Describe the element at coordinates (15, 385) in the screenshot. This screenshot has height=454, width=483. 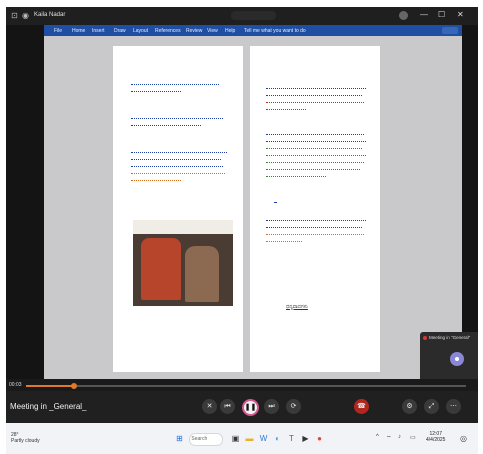
I see `elapsed-time: 00:03` at that location.